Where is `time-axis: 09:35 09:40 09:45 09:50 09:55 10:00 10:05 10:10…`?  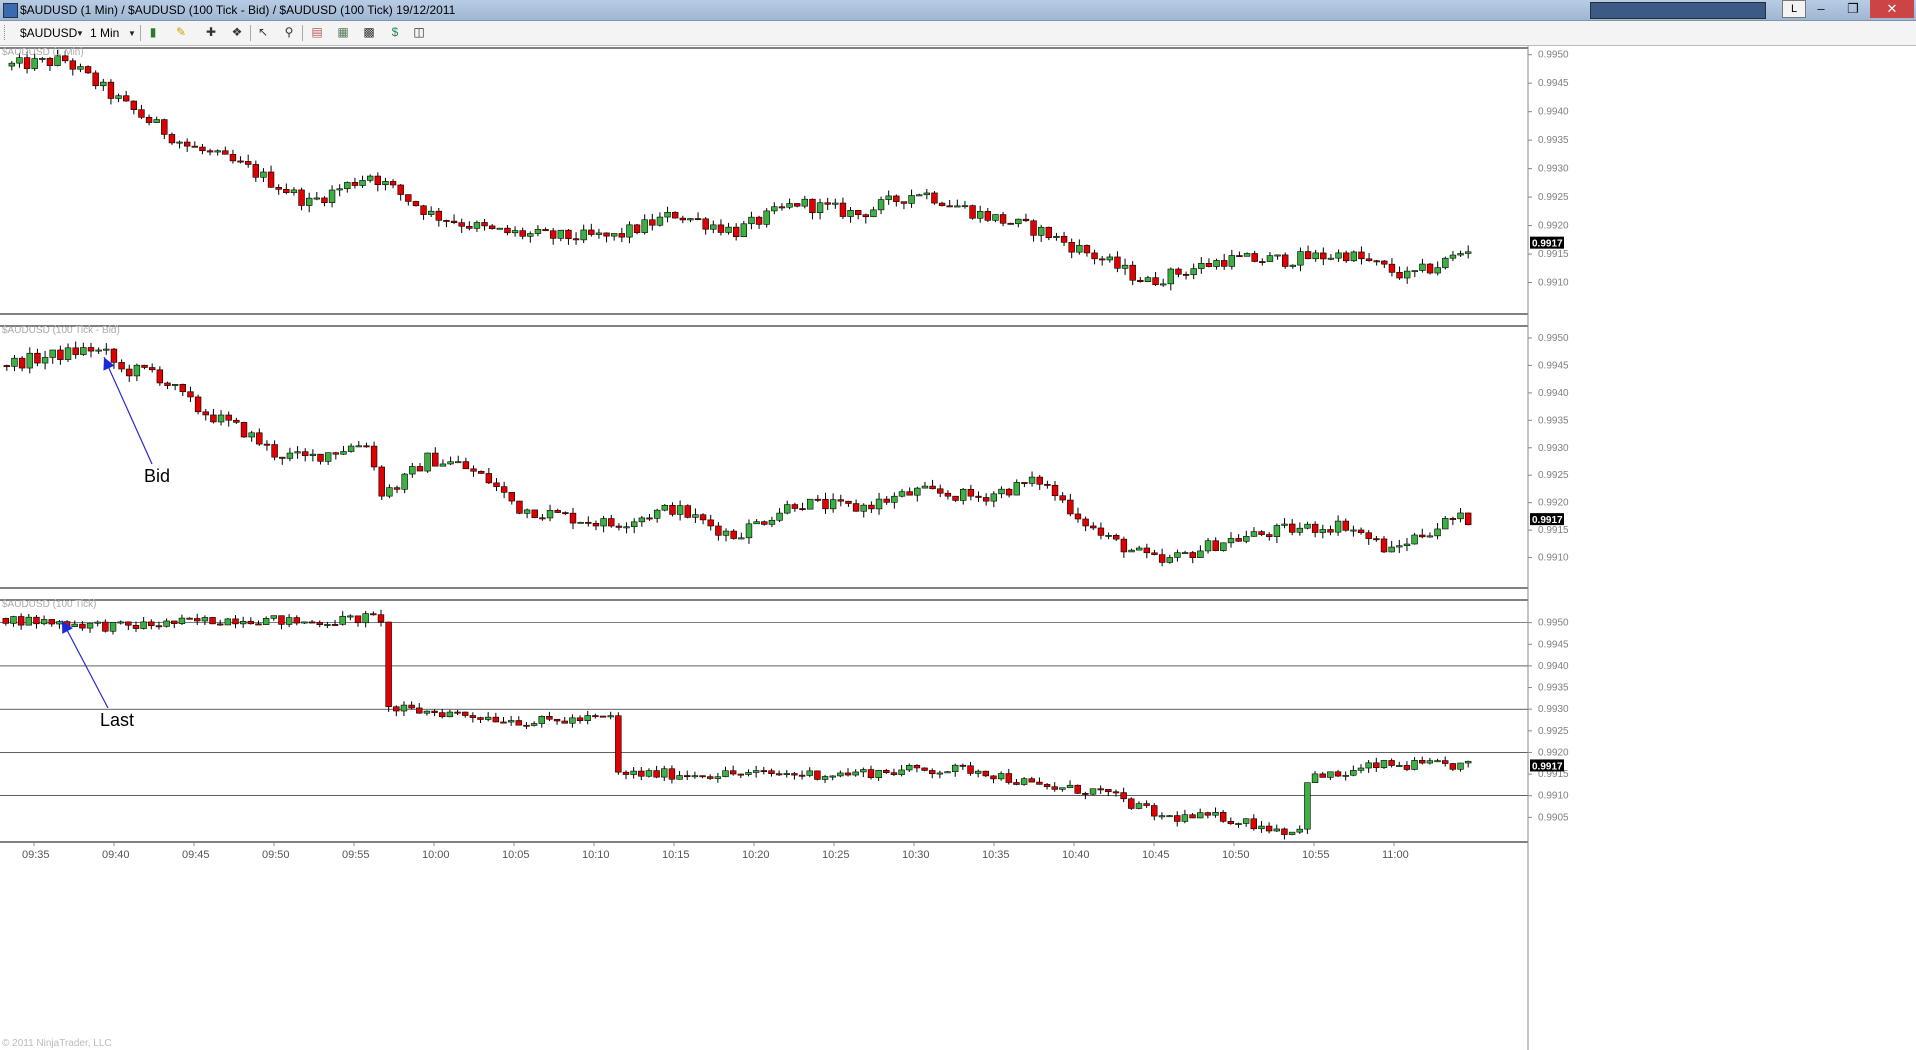
time-axis: 09:35 09:40 09:45 09:50 09:55 10:00 10:05 10:10… is located at coordinates (715, 851).